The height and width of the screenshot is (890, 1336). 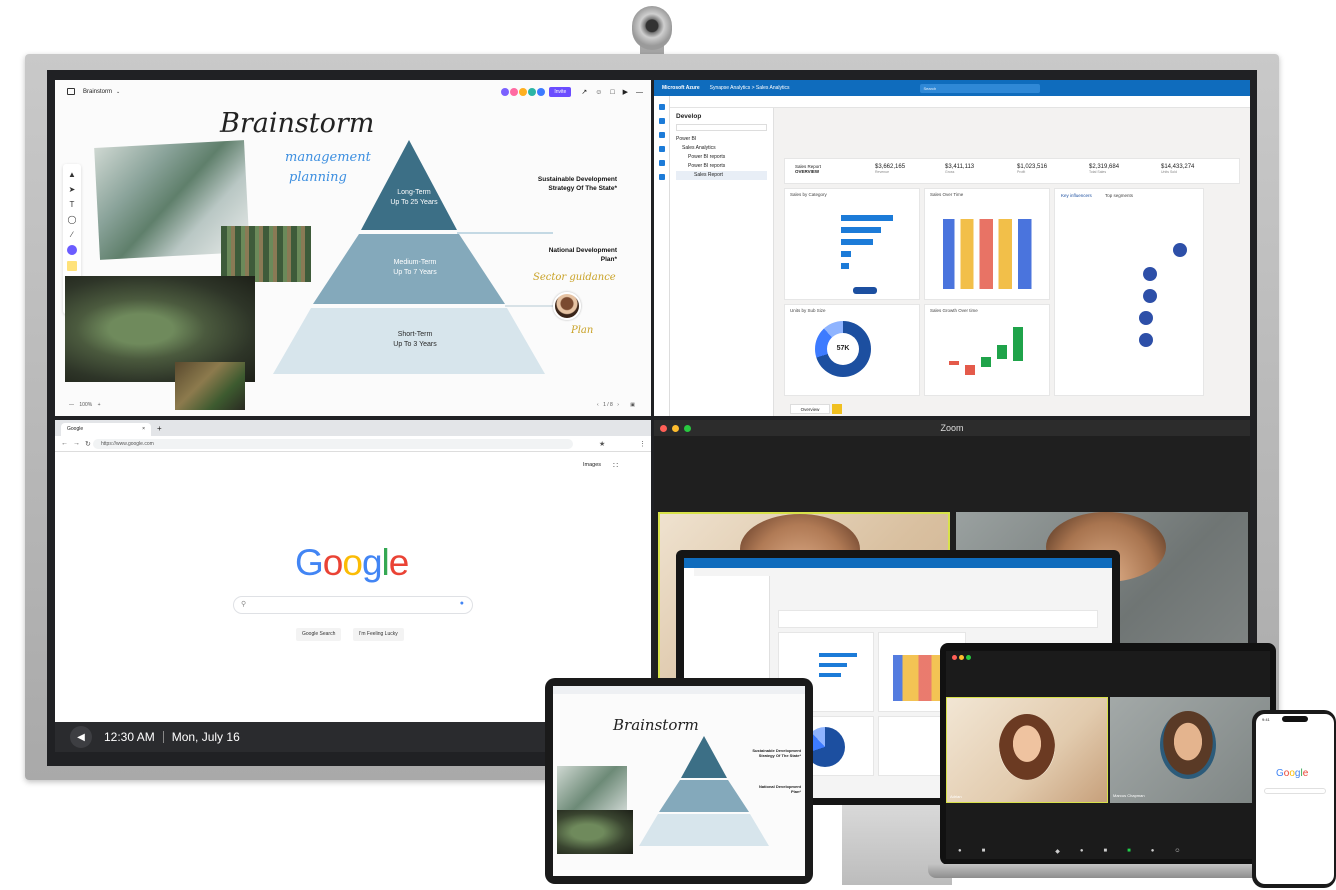 I want to click on images-link: Images, so click(x=592, y=465).